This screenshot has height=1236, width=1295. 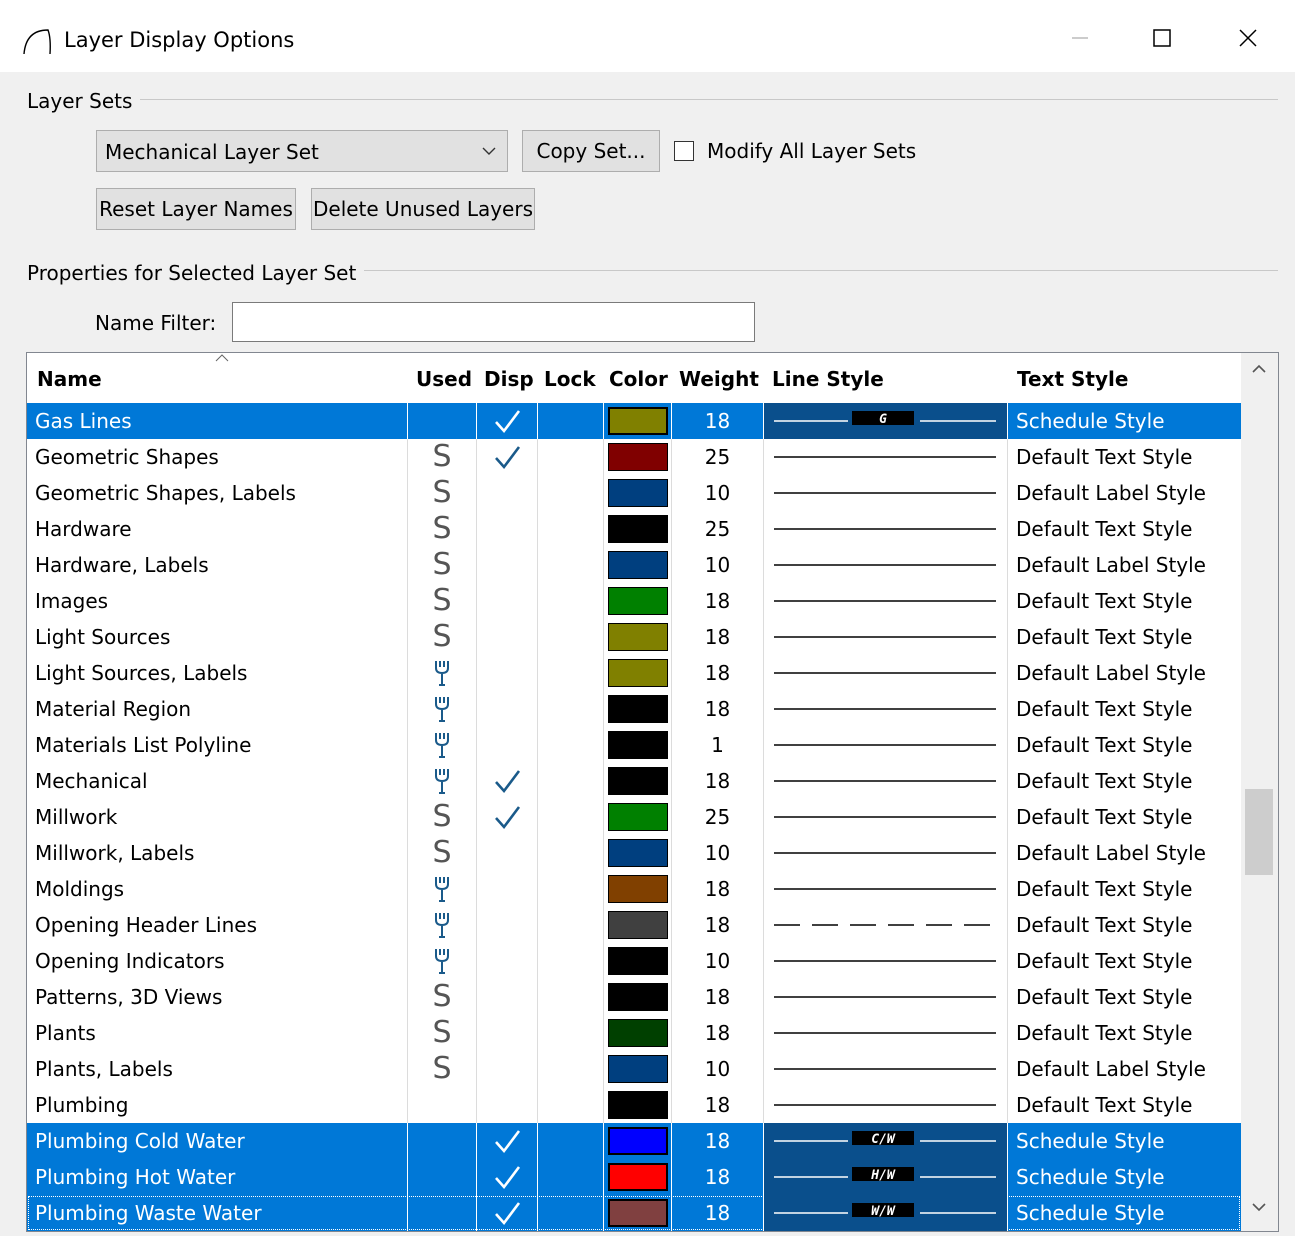 What do you see at coordinates (885, 1141) in the screenshot?
I see `line-style-cell: C/W` at bounding box center [885, 1141].